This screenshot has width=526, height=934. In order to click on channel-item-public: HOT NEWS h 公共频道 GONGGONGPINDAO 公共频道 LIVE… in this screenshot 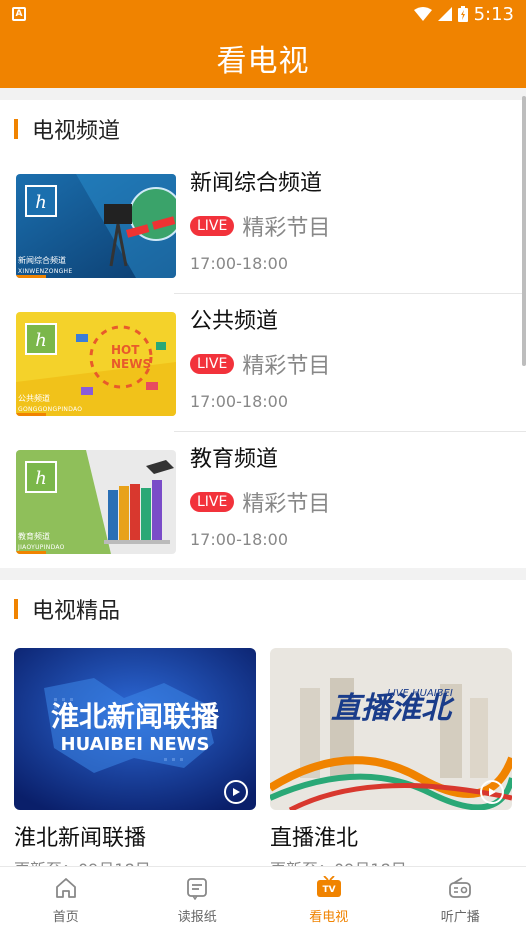, I will do `click(263, 358)`.